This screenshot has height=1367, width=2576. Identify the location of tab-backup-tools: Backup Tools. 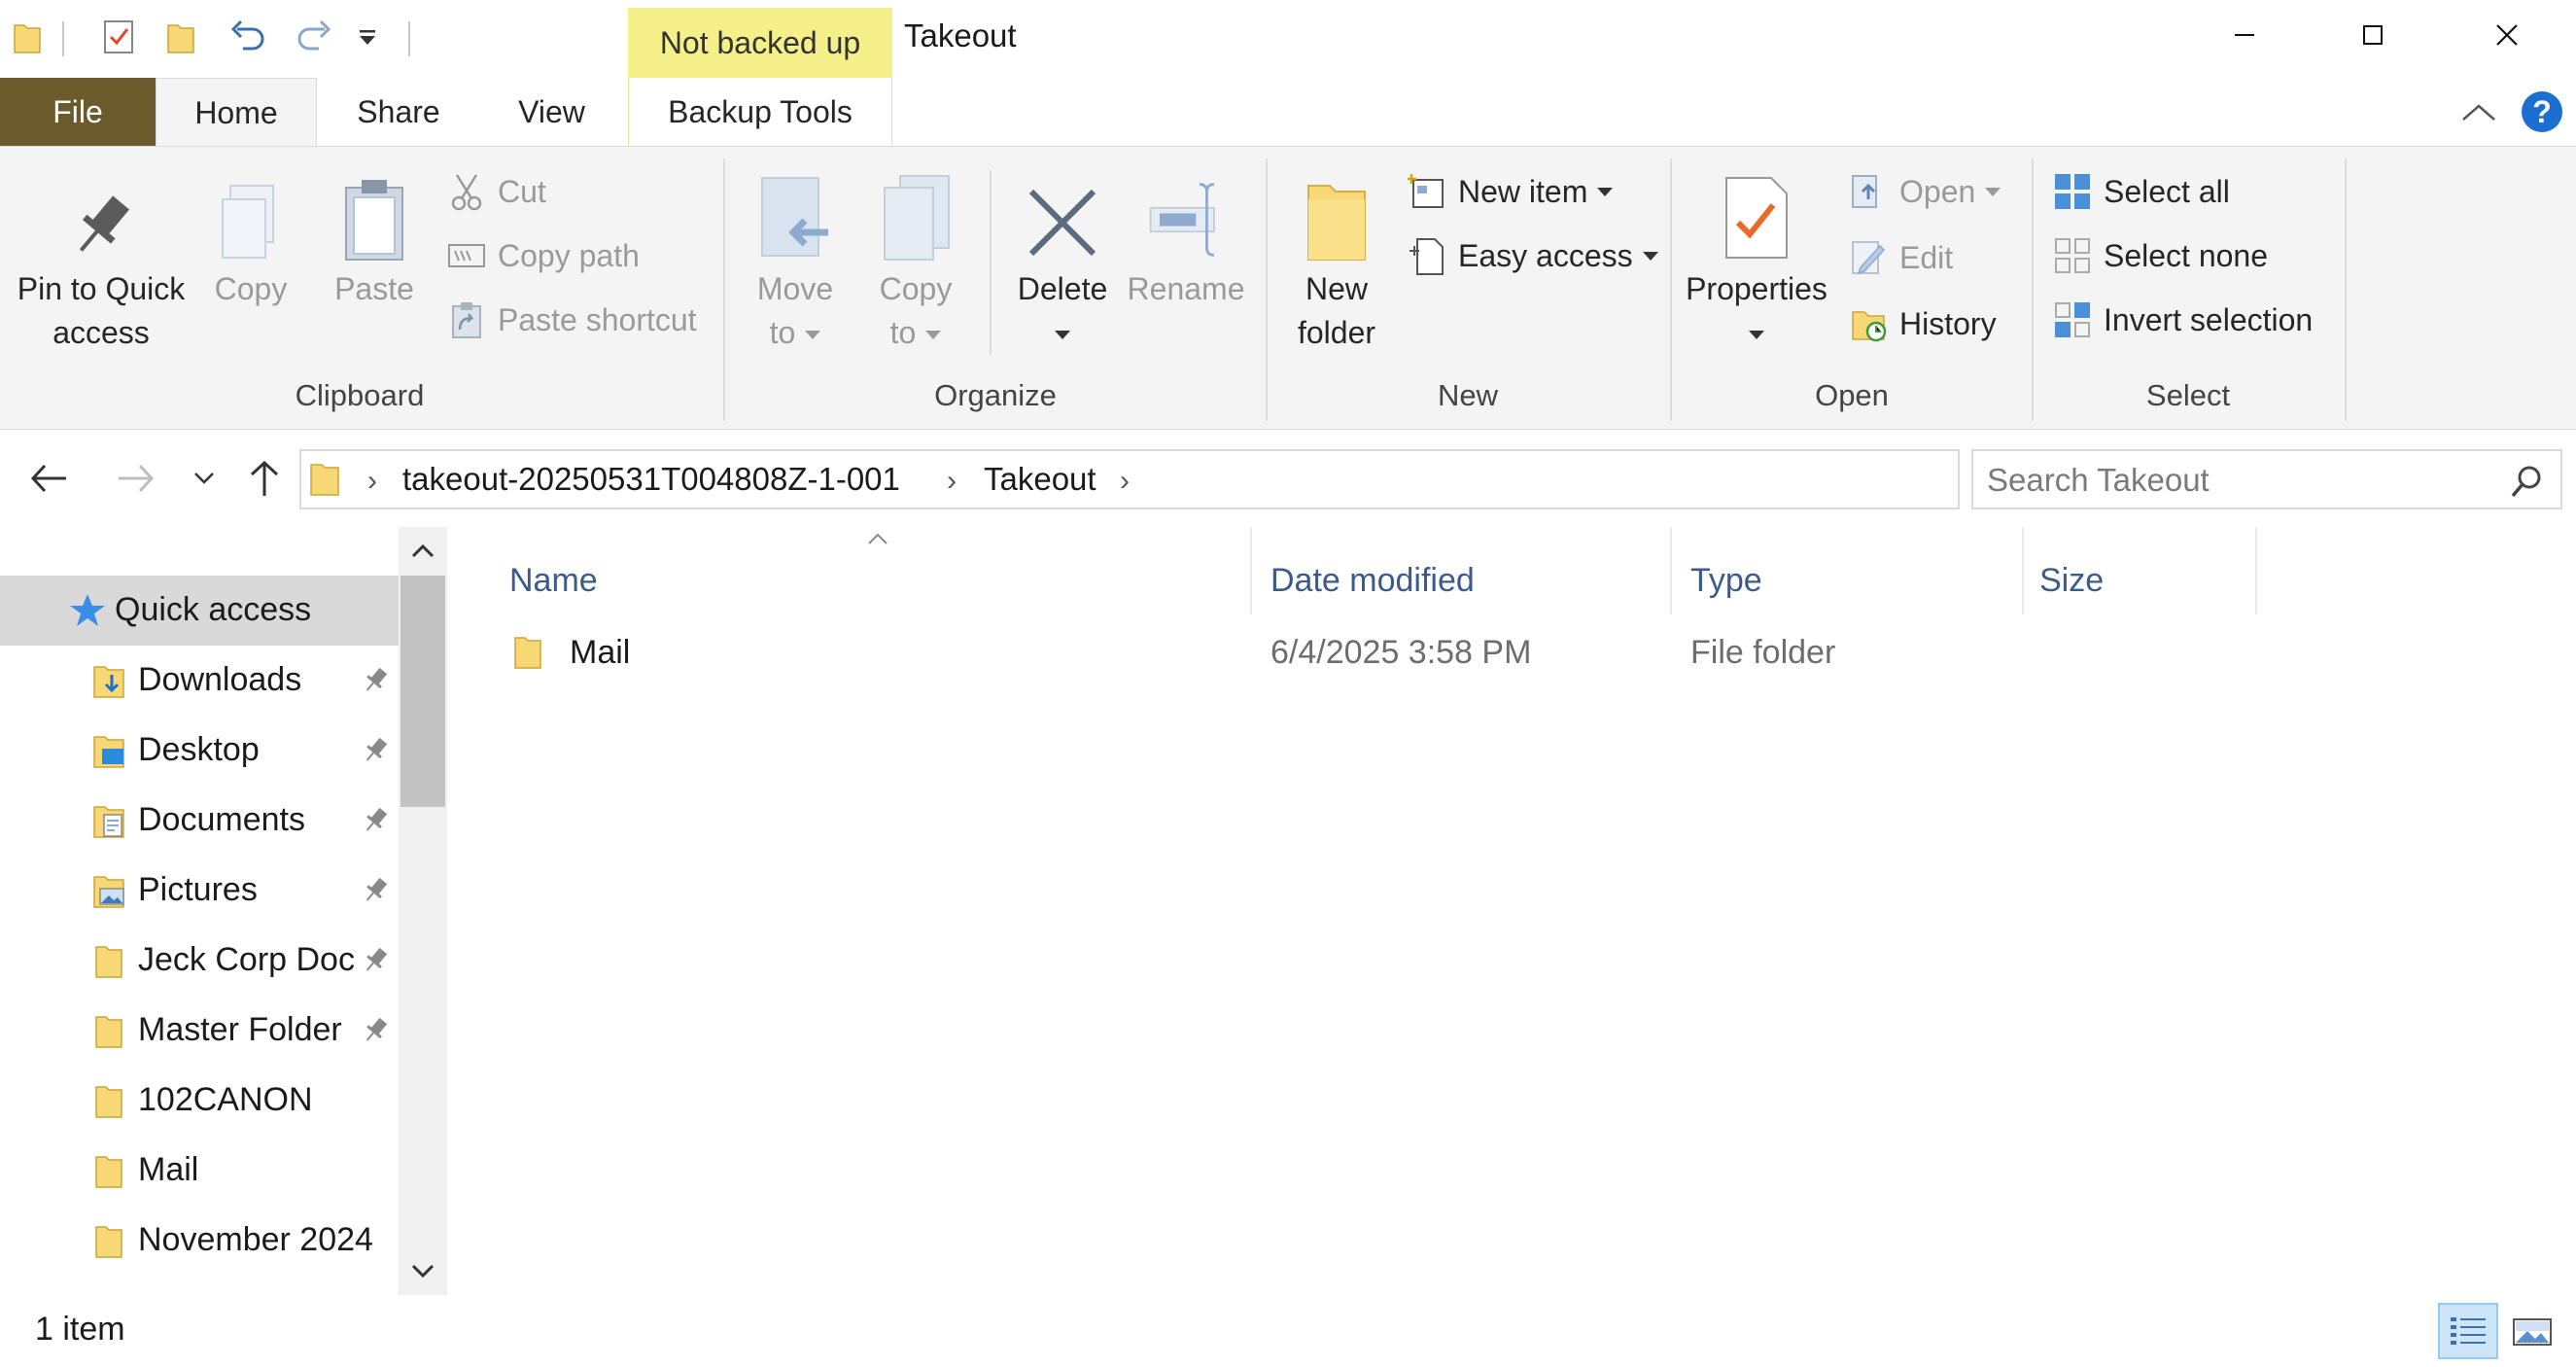
(760, 112).